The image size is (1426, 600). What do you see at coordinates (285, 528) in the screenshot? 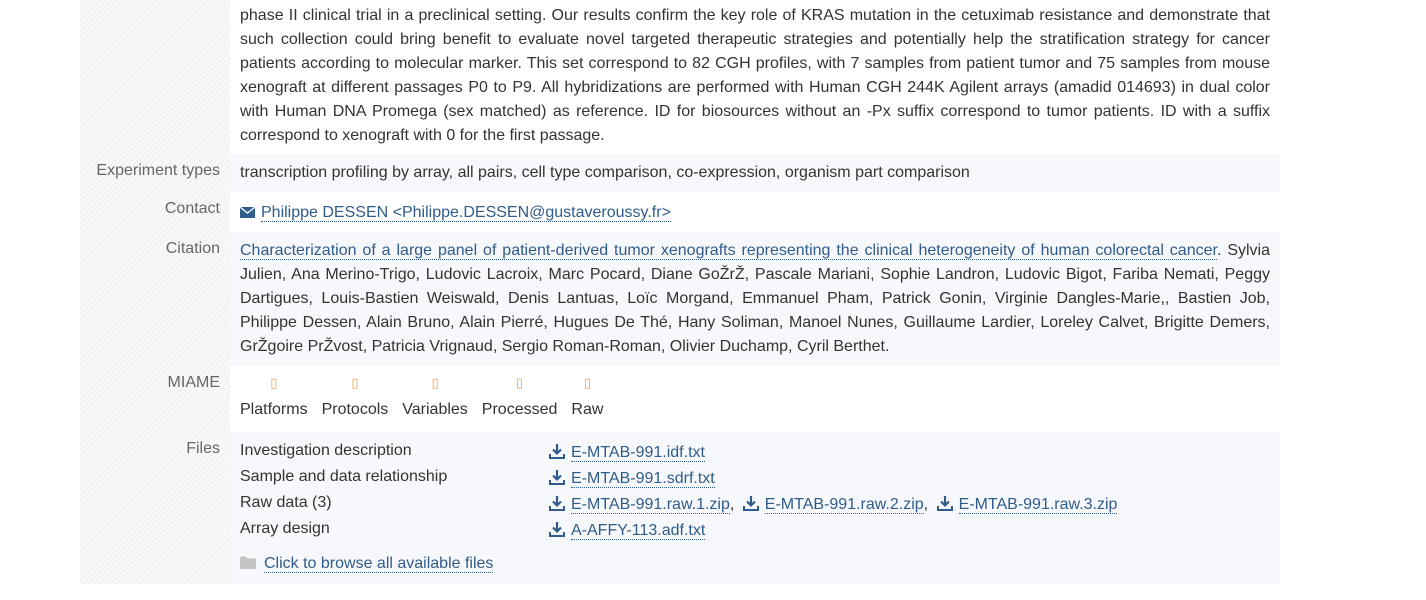
I see `file-type-label: Array design` at bounding box center [285, 528].